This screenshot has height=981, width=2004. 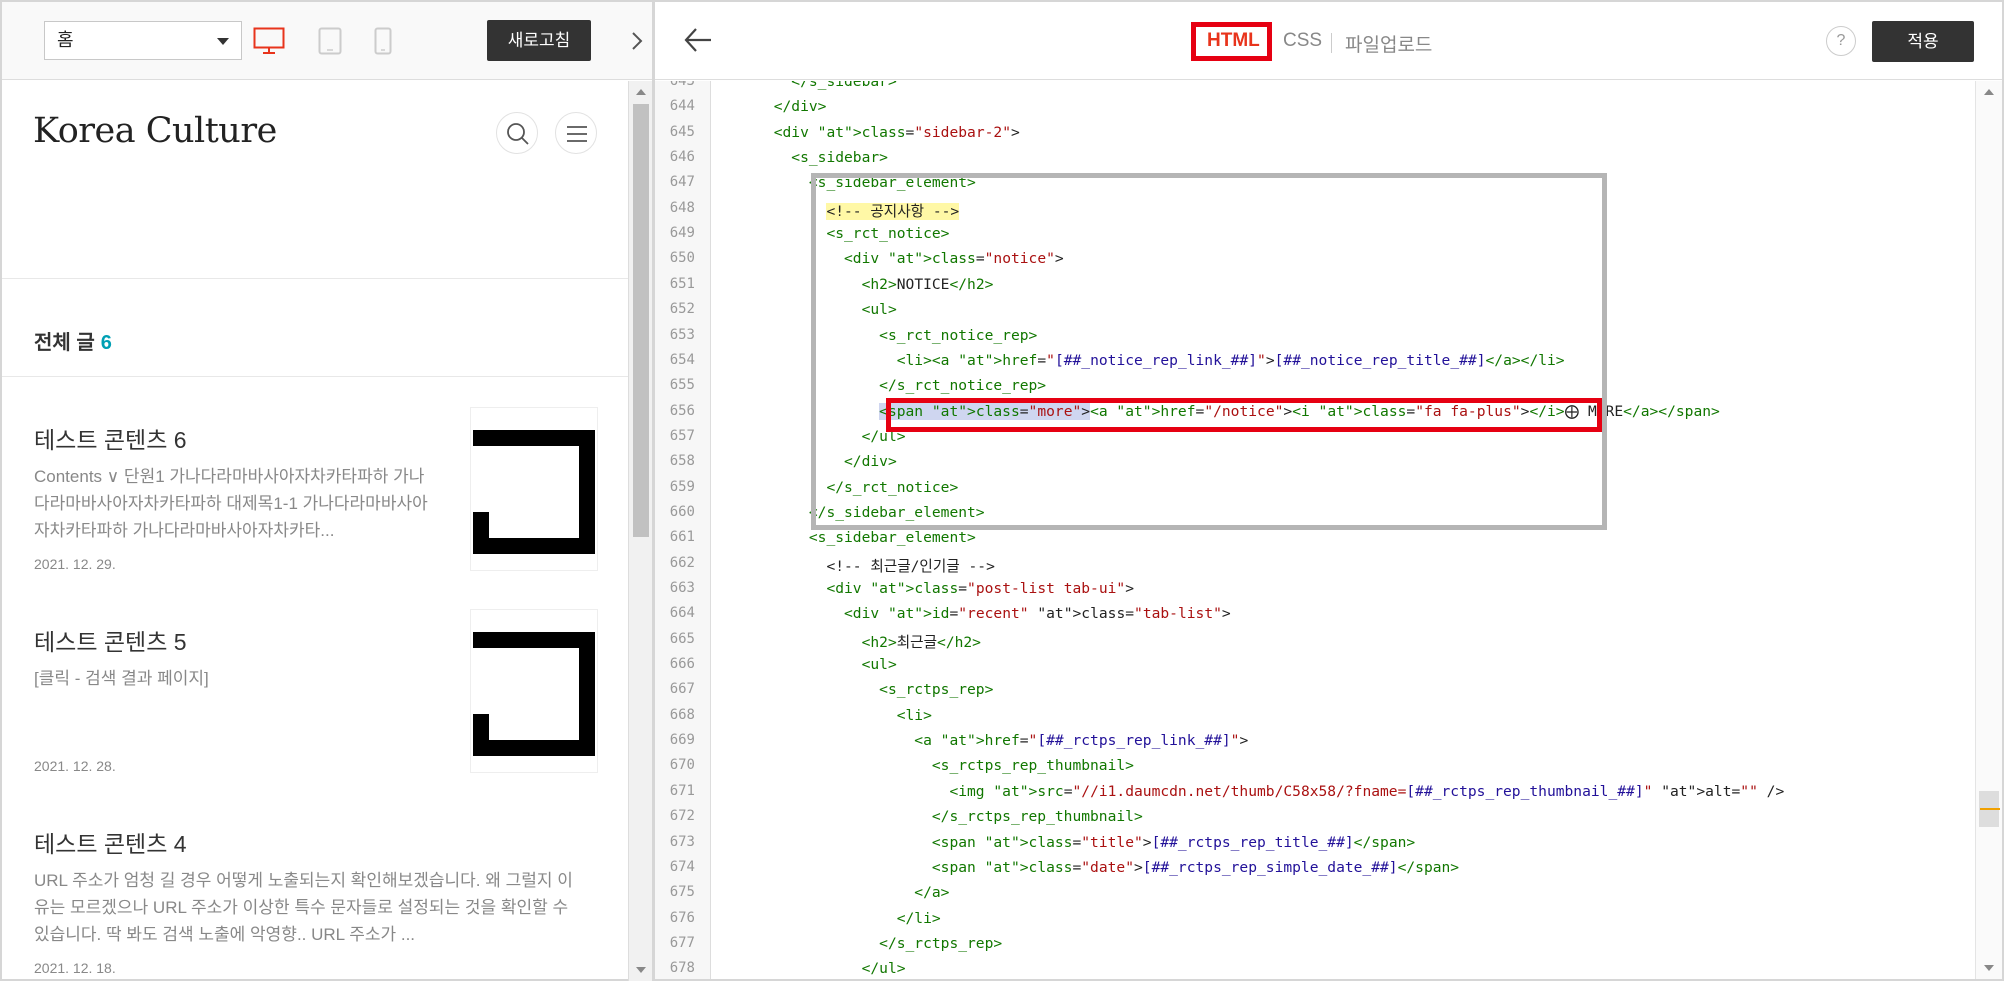 I want to click on scrollbar-thumb, so click(x=641, y=320).